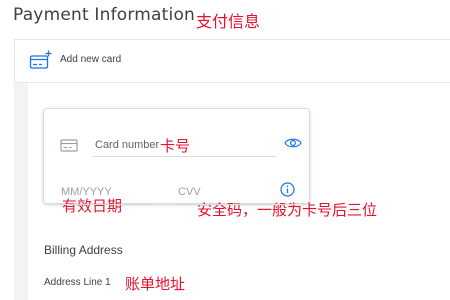 The width and height of the screenshot is (450, 300). Describe the element at coordinates (104, 15) in the screenshot. I see `page-title: Payment Information` at that location.